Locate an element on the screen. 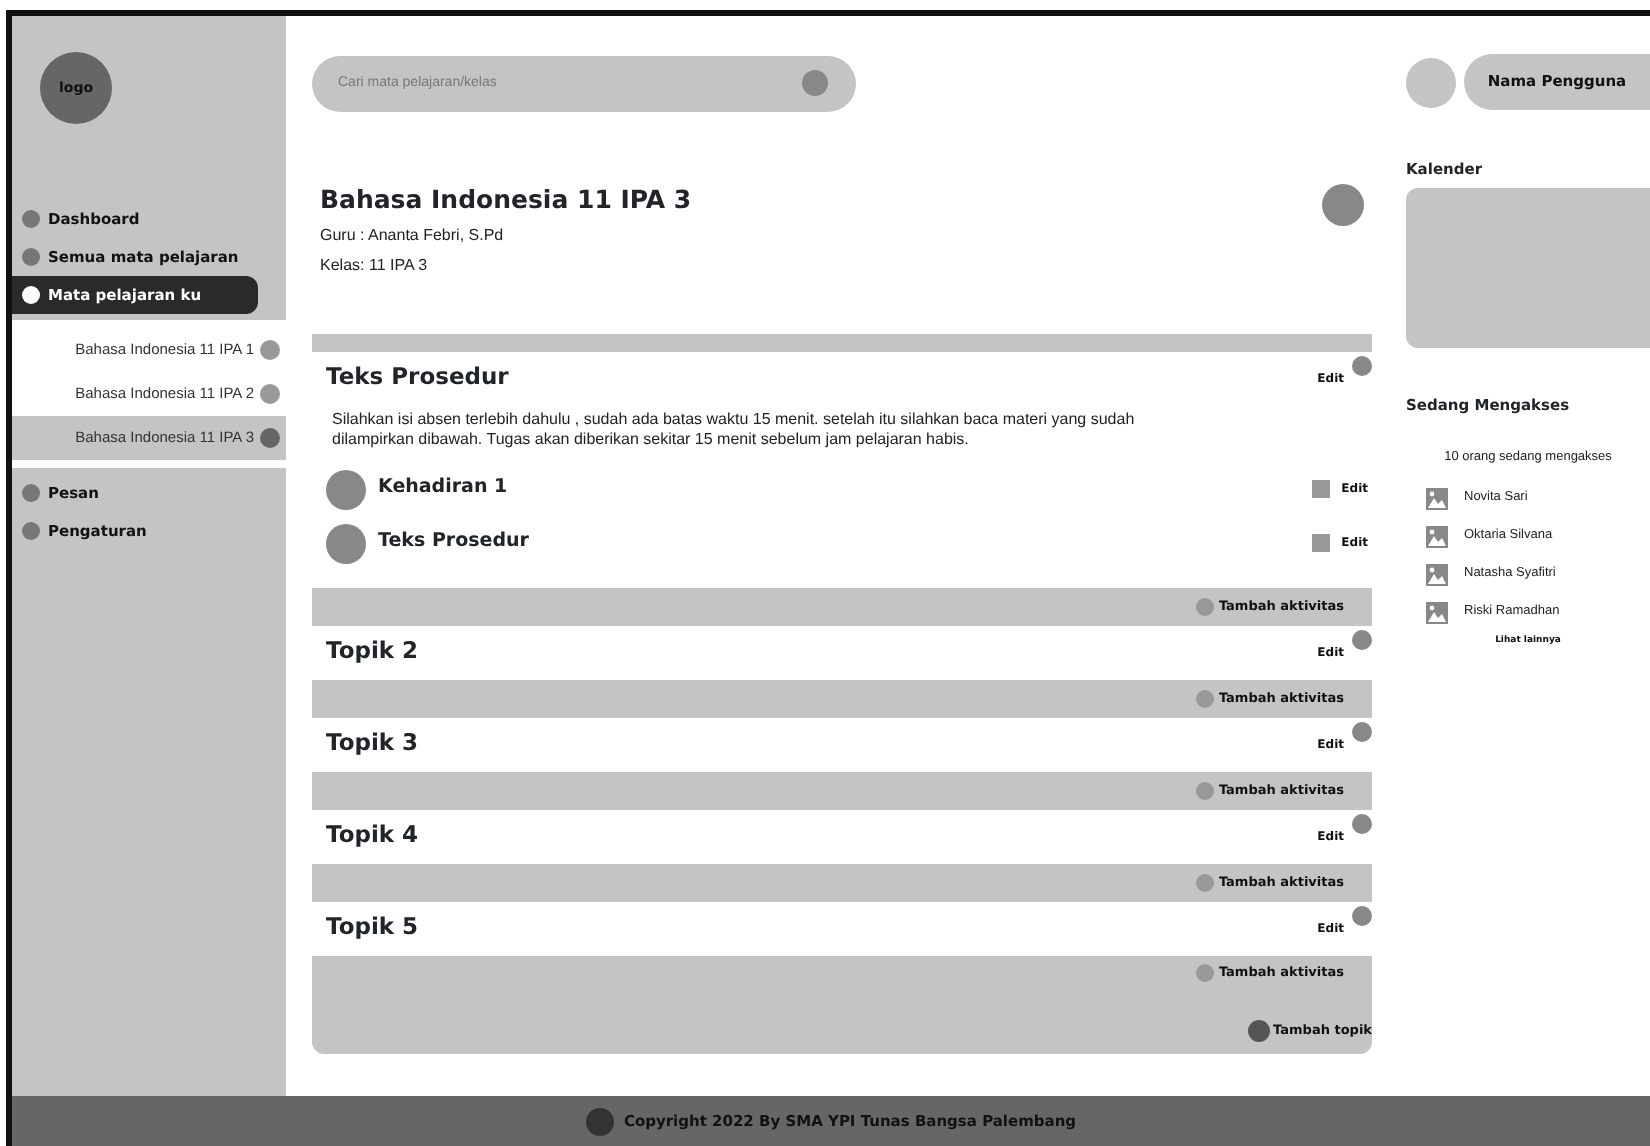 The width and height of the screenshot is (1650, 1146). topic-title: Topik 2 is located at coordinates (372, 653).